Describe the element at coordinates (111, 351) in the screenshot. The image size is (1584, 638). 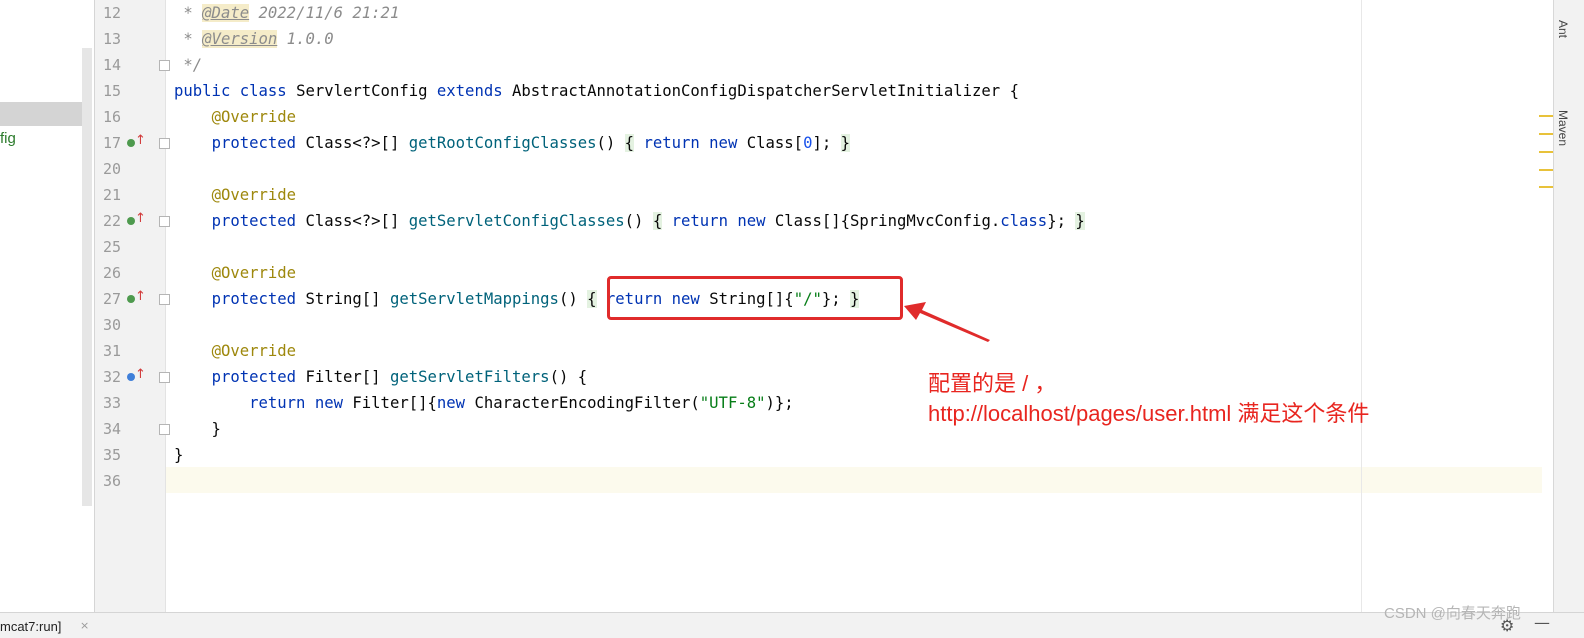
I see `line-number: 31` at that location.